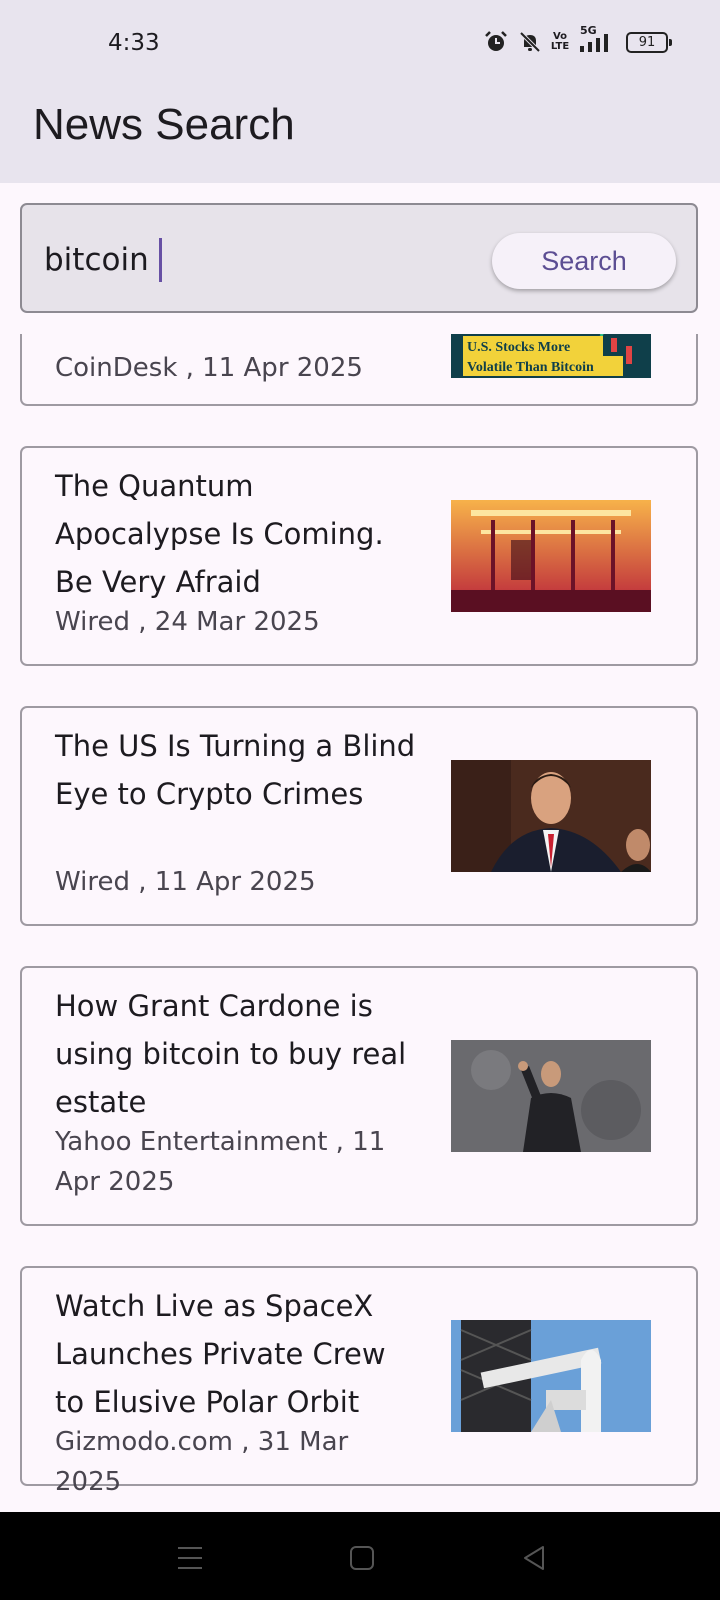 This screenshot has height=1600, width=720. Describe the element at coordinates (560, 41) in the screenshot. I see `volte-icon: Vo LTE` at that location.